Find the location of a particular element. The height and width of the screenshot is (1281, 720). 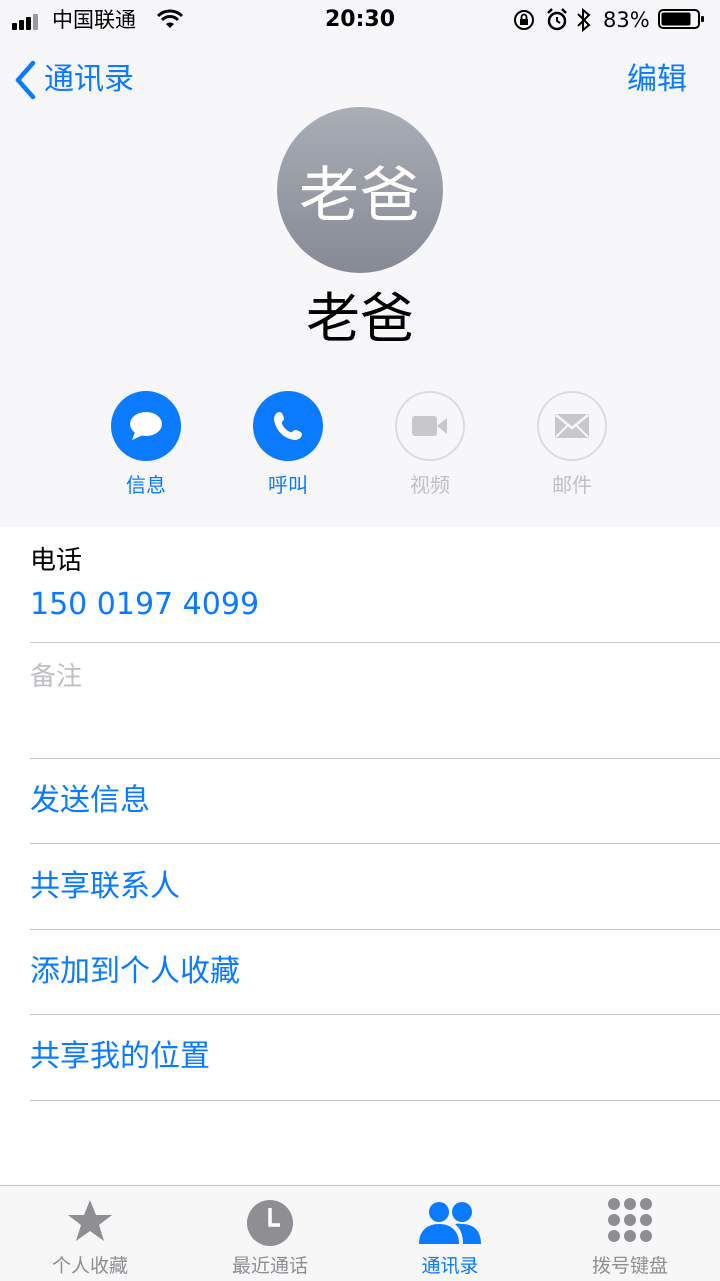

message-icon is located at coordinates (146, 426).